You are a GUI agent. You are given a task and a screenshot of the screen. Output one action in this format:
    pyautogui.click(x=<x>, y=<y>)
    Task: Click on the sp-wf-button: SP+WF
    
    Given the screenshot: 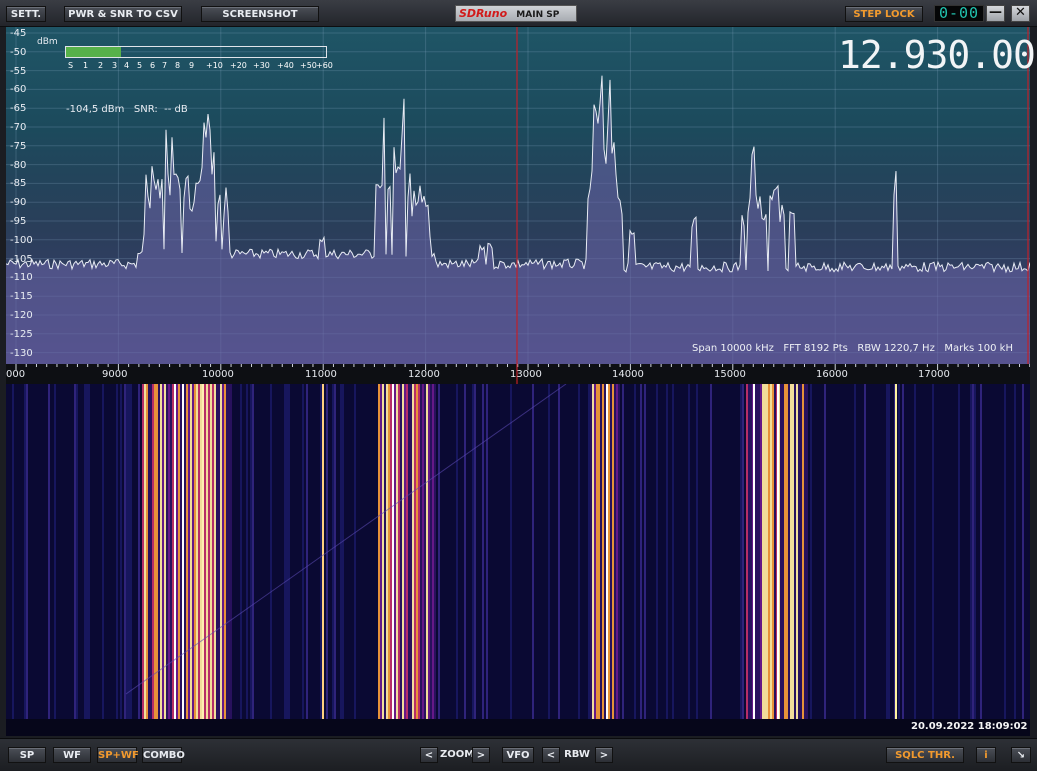 What is the action you would take?
    pyautogui.click(x=118, y=755)
    